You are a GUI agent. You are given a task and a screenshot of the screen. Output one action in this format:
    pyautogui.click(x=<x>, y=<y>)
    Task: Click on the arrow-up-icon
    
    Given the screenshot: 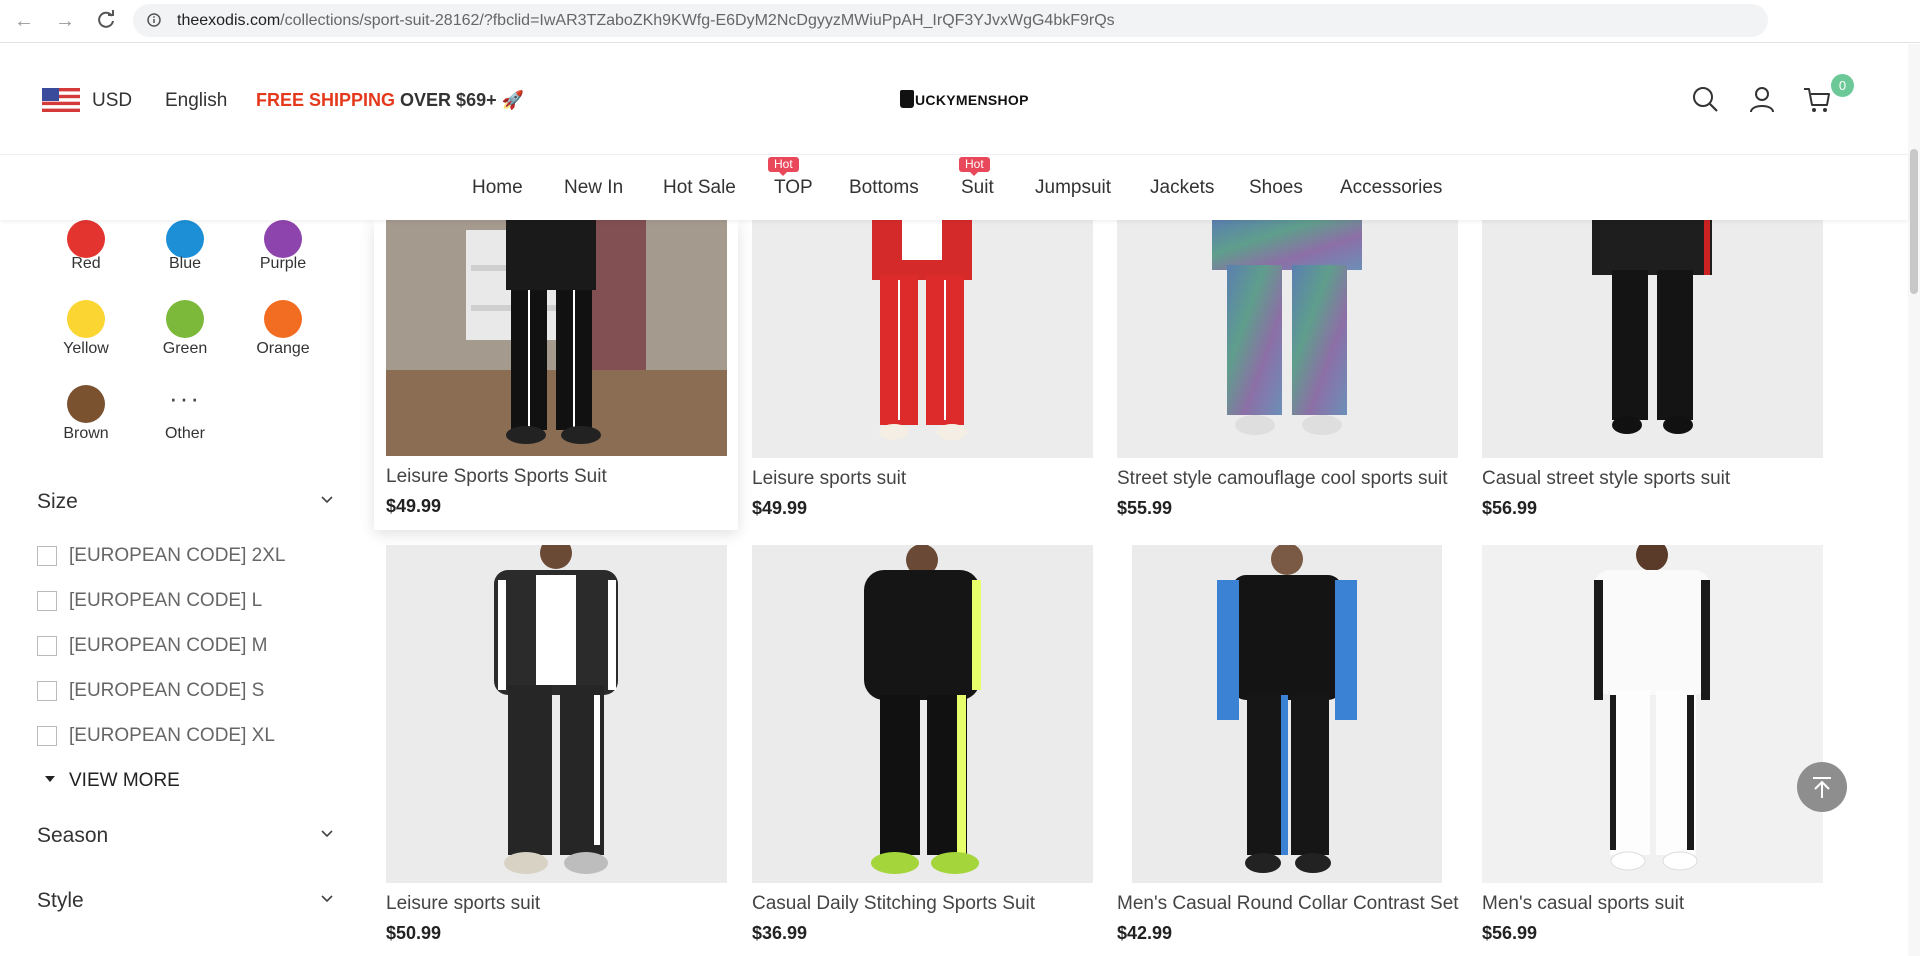 What is the action you would take?
    pyautogui.click(x=1822, y=787)
    